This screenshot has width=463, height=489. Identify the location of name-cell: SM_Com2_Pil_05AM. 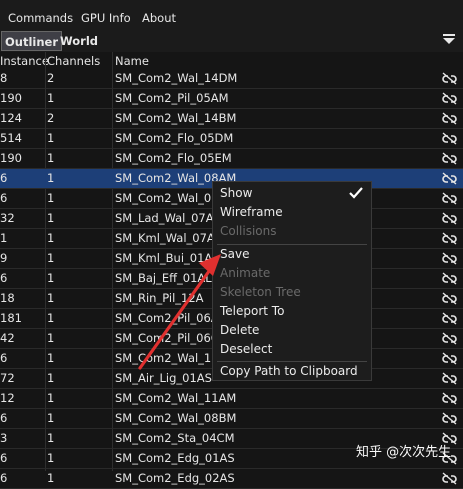
(172, 98).